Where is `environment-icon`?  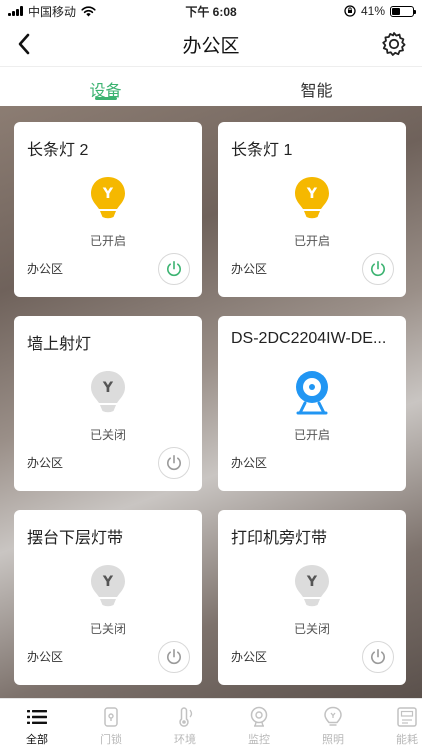 environment-icon is located at coordinates (186, 717).